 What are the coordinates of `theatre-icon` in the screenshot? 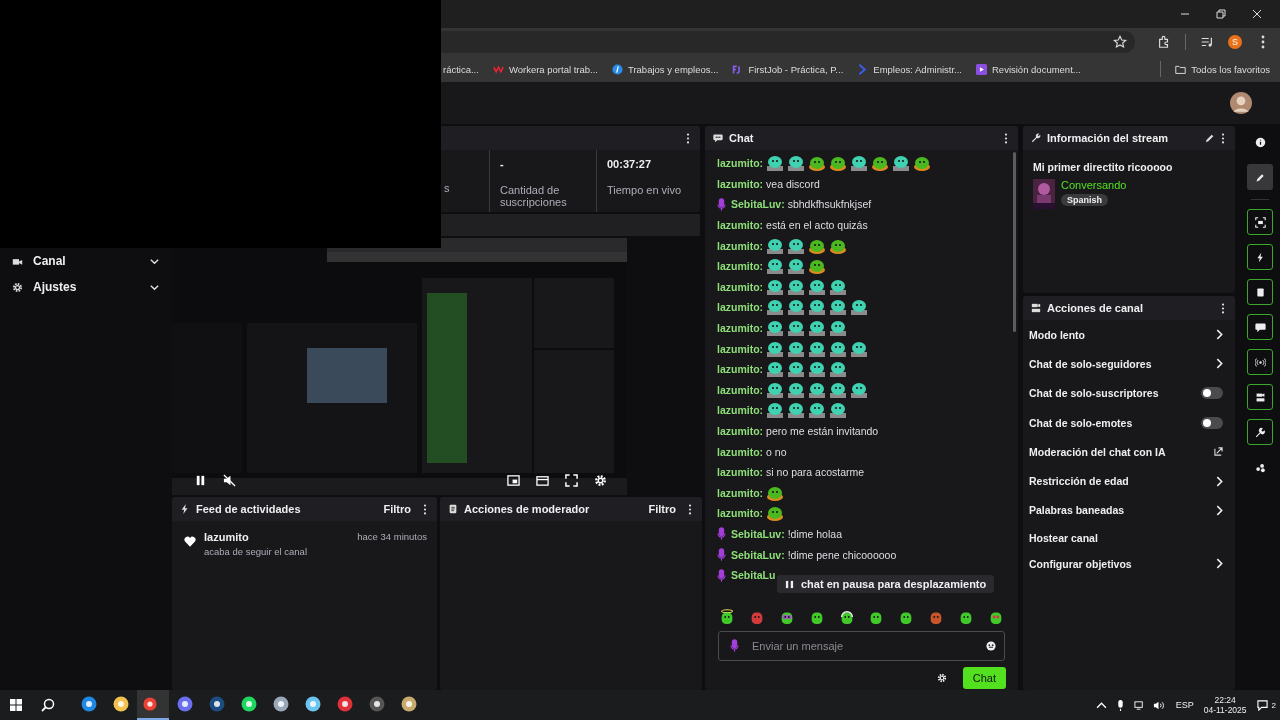 It's located at (542, 480).